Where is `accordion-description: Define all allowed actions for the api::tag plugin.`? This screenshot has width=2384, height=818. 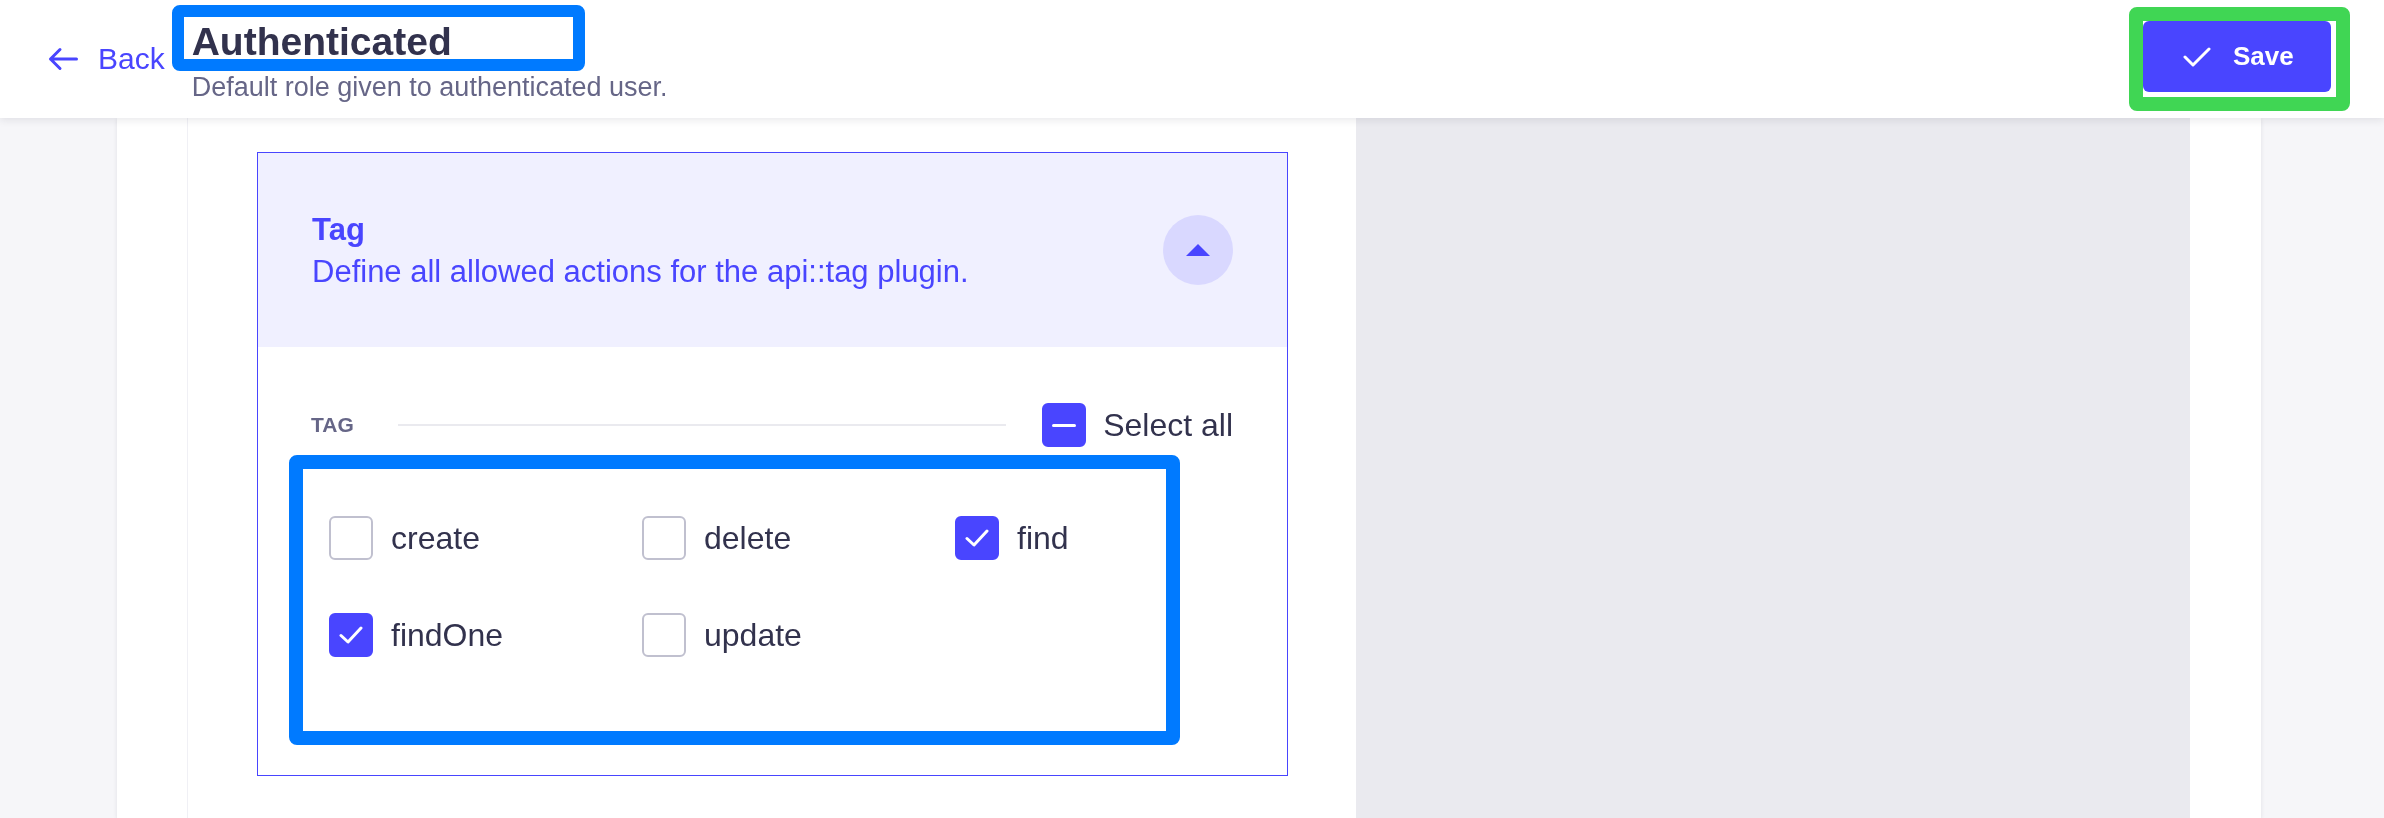
accordion-description: Define all allowed actions for the api::tag plugin. is located at coordinates (640, 271).